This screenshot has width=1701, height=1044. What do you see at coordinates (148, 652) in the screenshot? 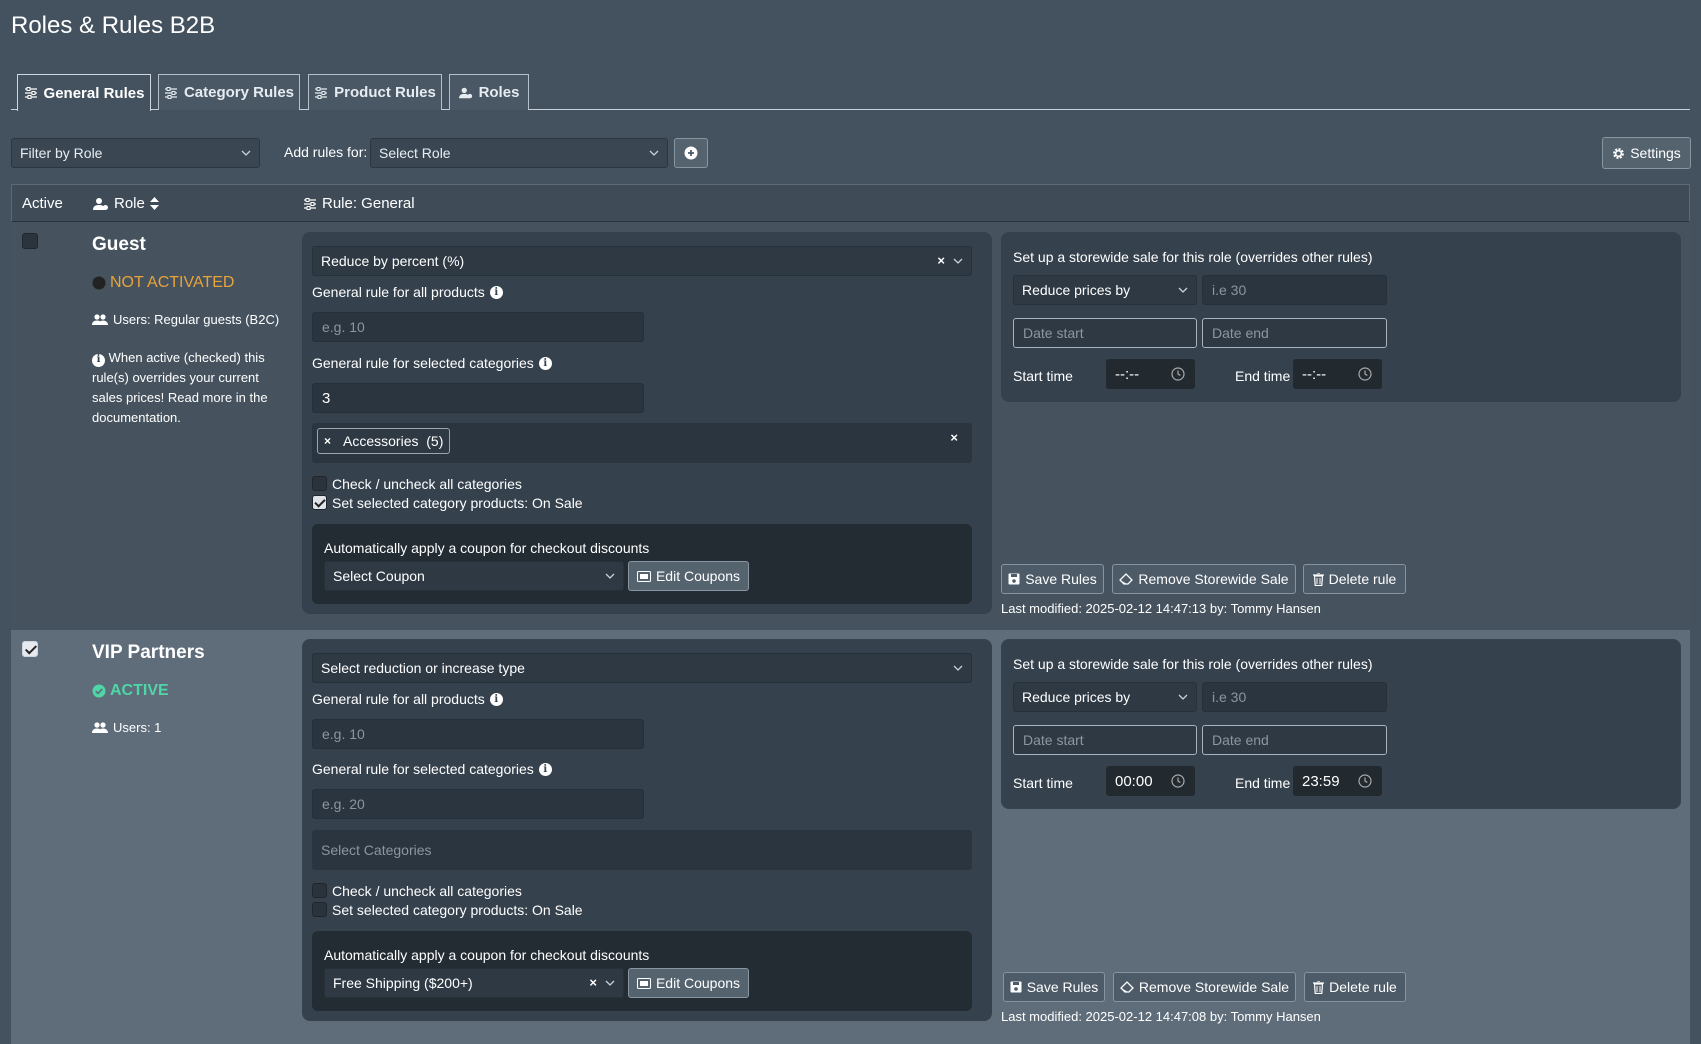
I see `role-name: VIP Partners` at bounding box center [148, 652].